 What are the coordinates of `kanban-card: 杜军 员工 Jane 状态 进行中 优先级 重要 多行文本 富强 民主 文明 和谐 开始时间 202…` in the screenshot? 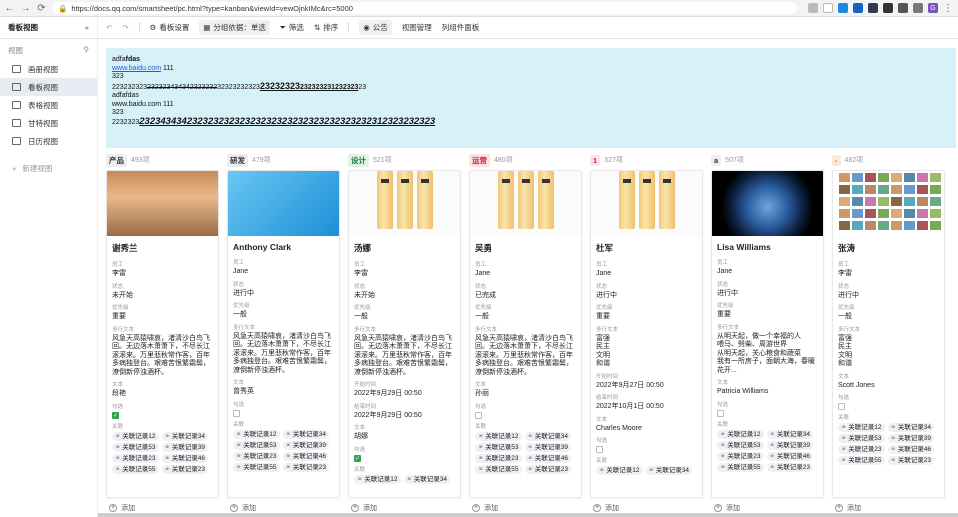 It's located at (646, 334).